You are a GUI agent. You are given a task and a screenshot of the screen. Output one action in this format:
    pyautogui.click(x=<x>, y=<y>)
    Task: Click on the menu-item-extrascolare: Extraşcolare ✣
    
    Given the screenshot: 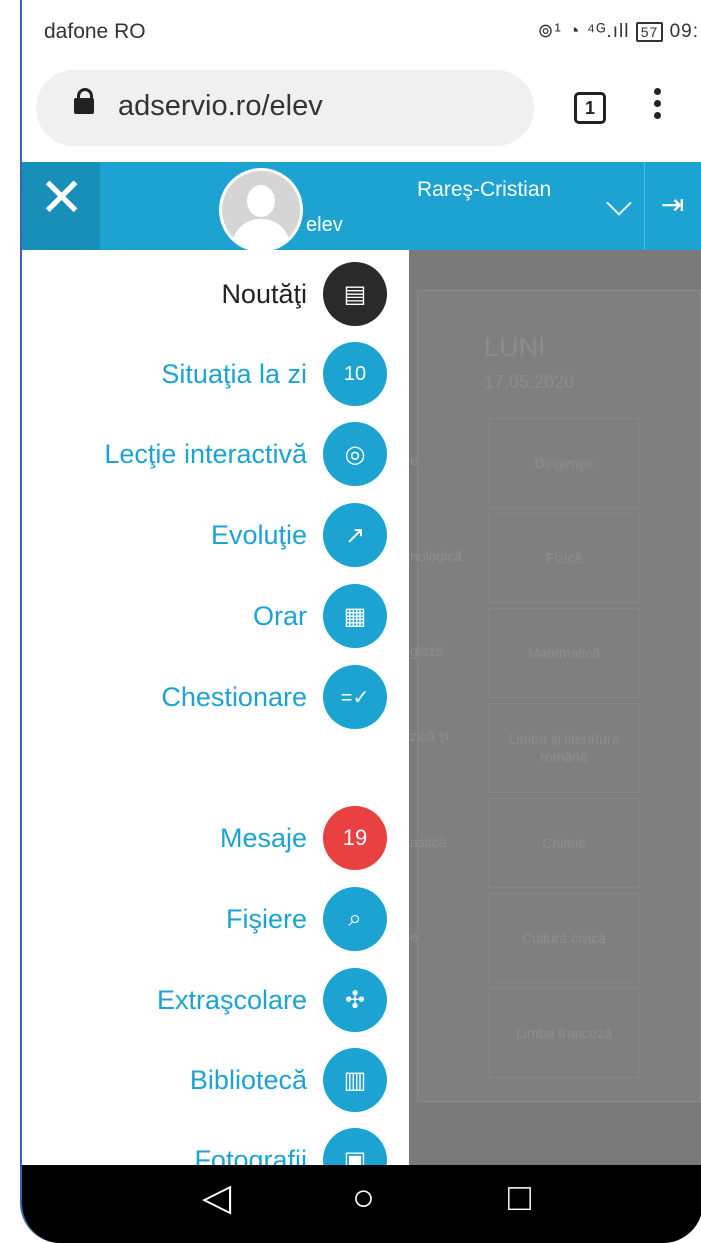 What is the action you would take?
    pyautogui.click(x=272, y=1000)
    